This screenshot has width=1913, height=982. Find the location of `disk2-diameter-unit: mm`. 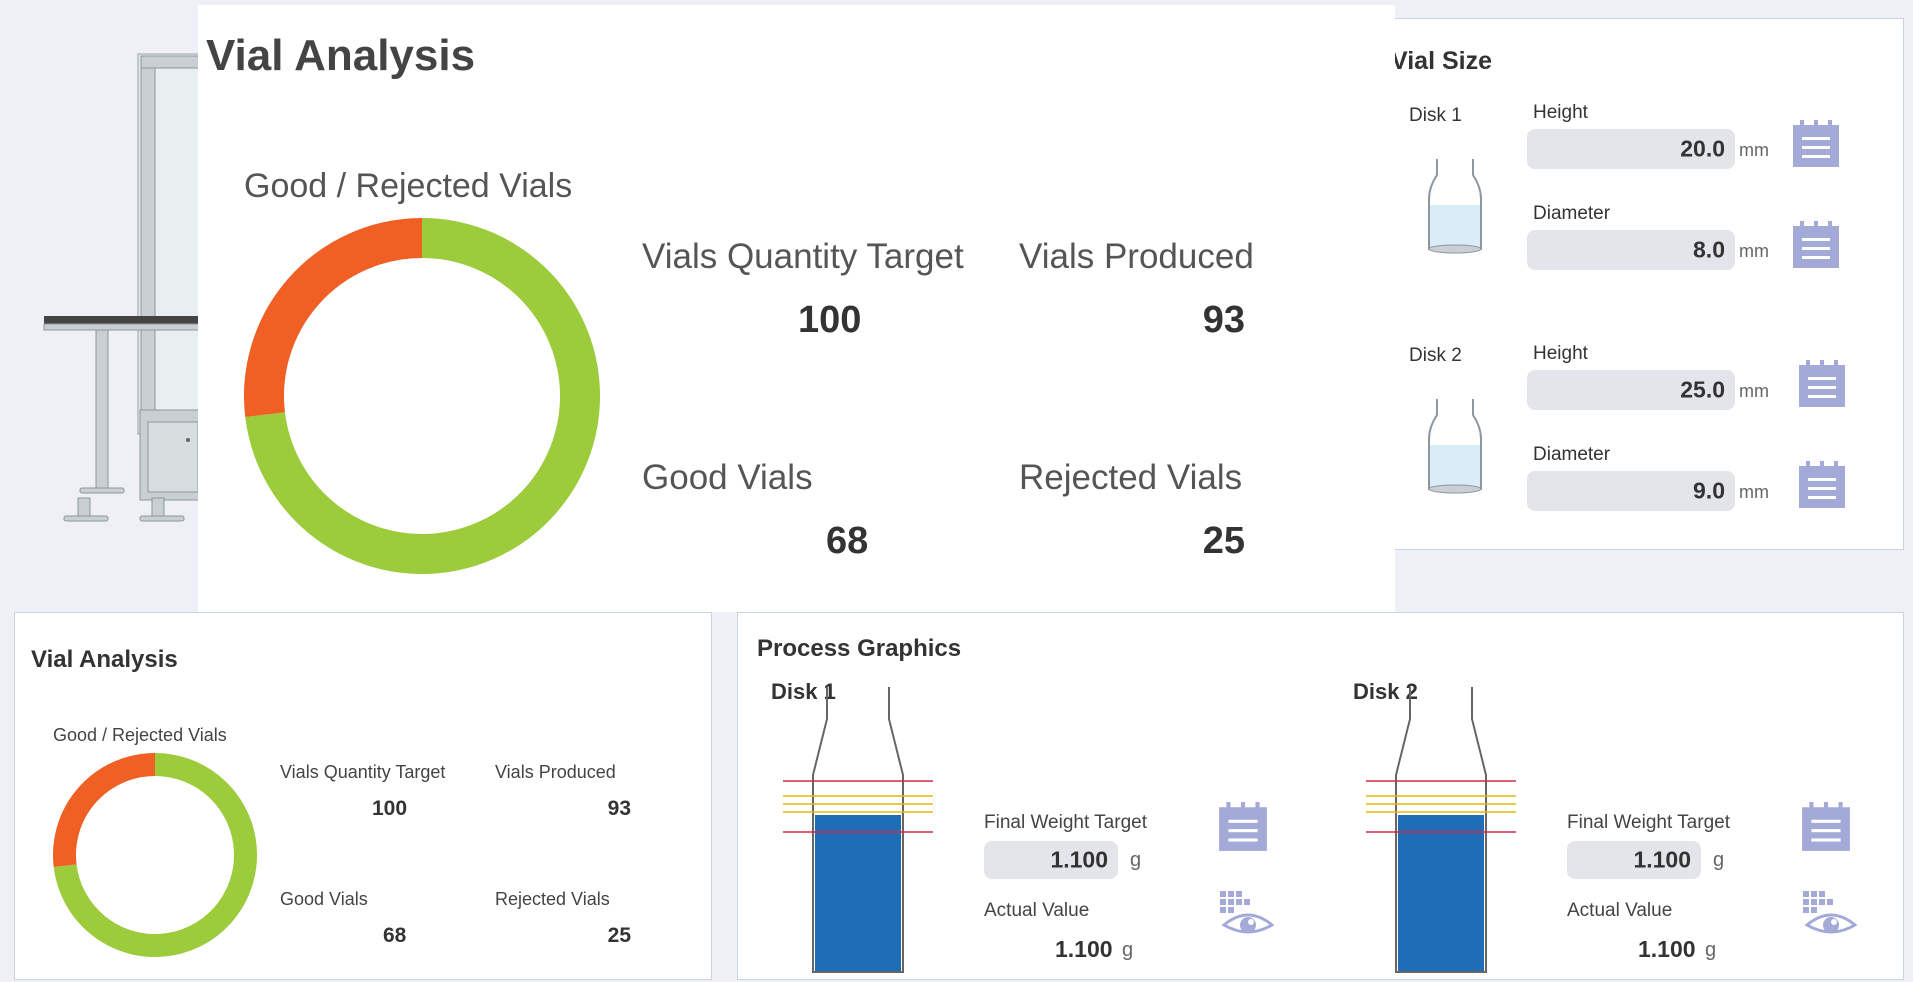

disk2-diameter-unit: mm is located at coordinates (1754, 492).